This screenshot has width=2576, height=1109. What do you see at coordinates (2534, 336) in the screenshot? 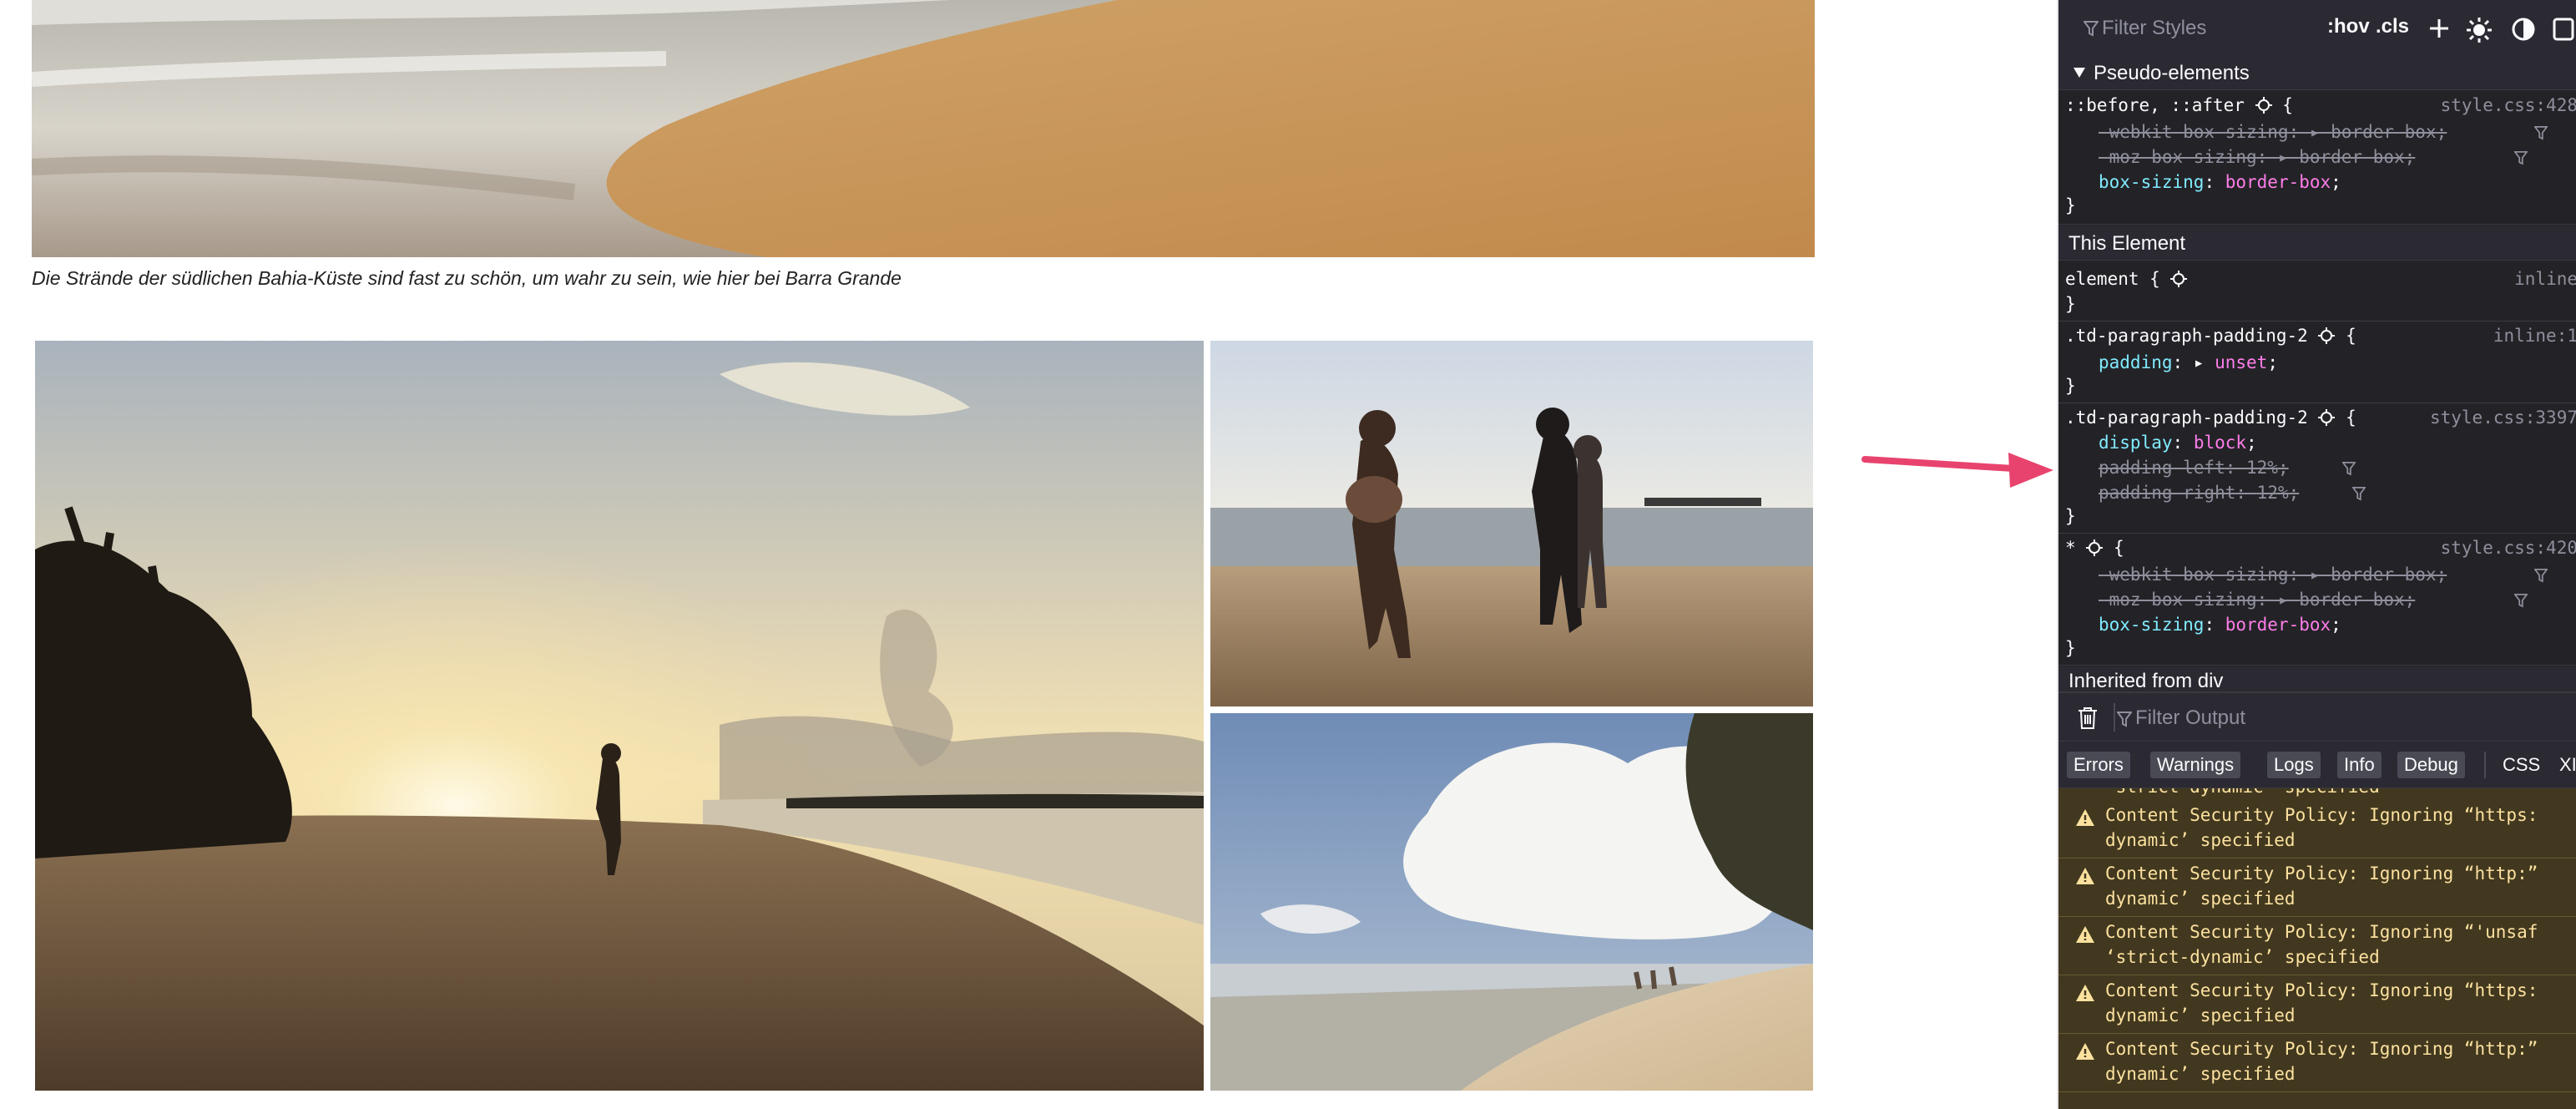
I see `rule-source-link: inline:1` at bounding box center [2534, 336].